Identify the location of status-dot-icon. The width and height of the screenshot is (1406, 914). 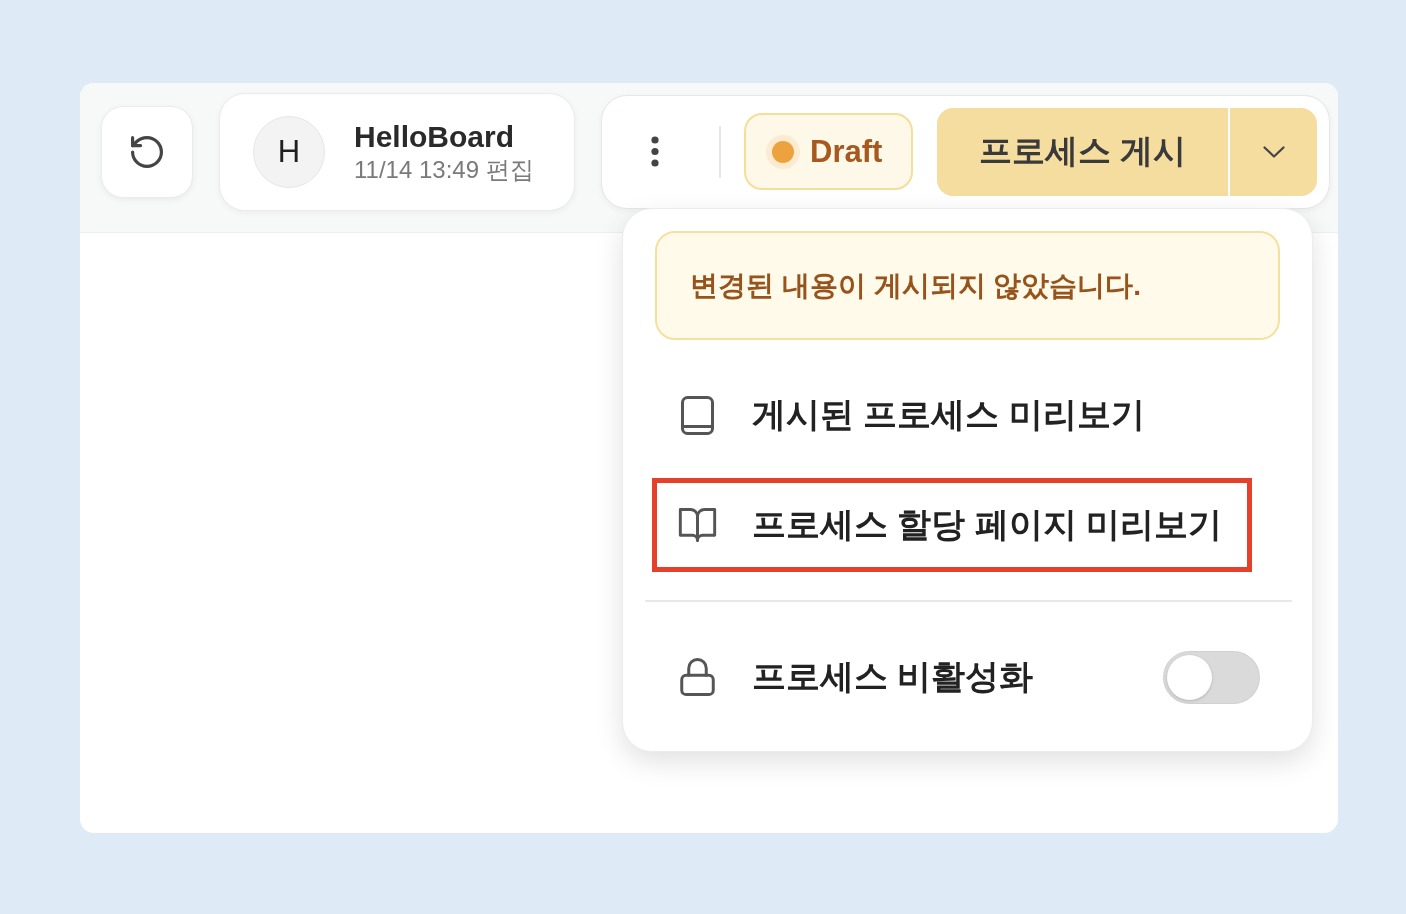
(783, 151).